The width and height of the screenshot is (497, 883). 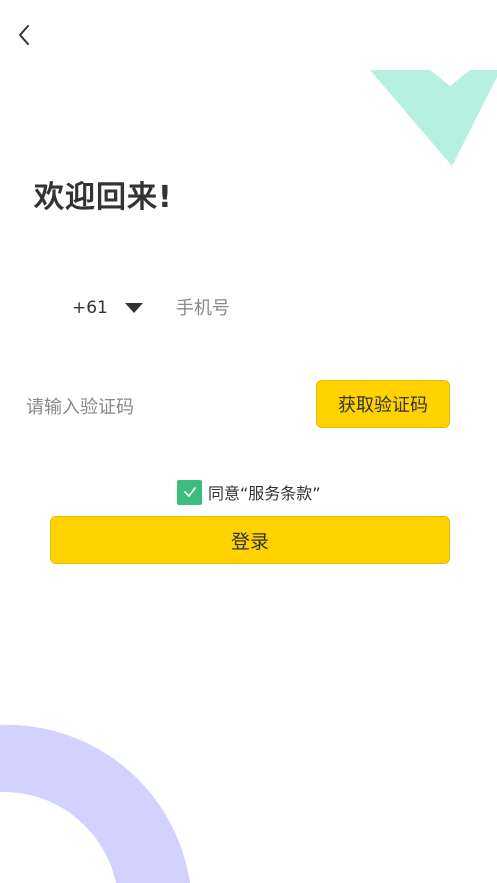 What do you see at coordinates (433, 118) in the screenshot?
I see `decorative-triangle` at bounding box center [433, 118].